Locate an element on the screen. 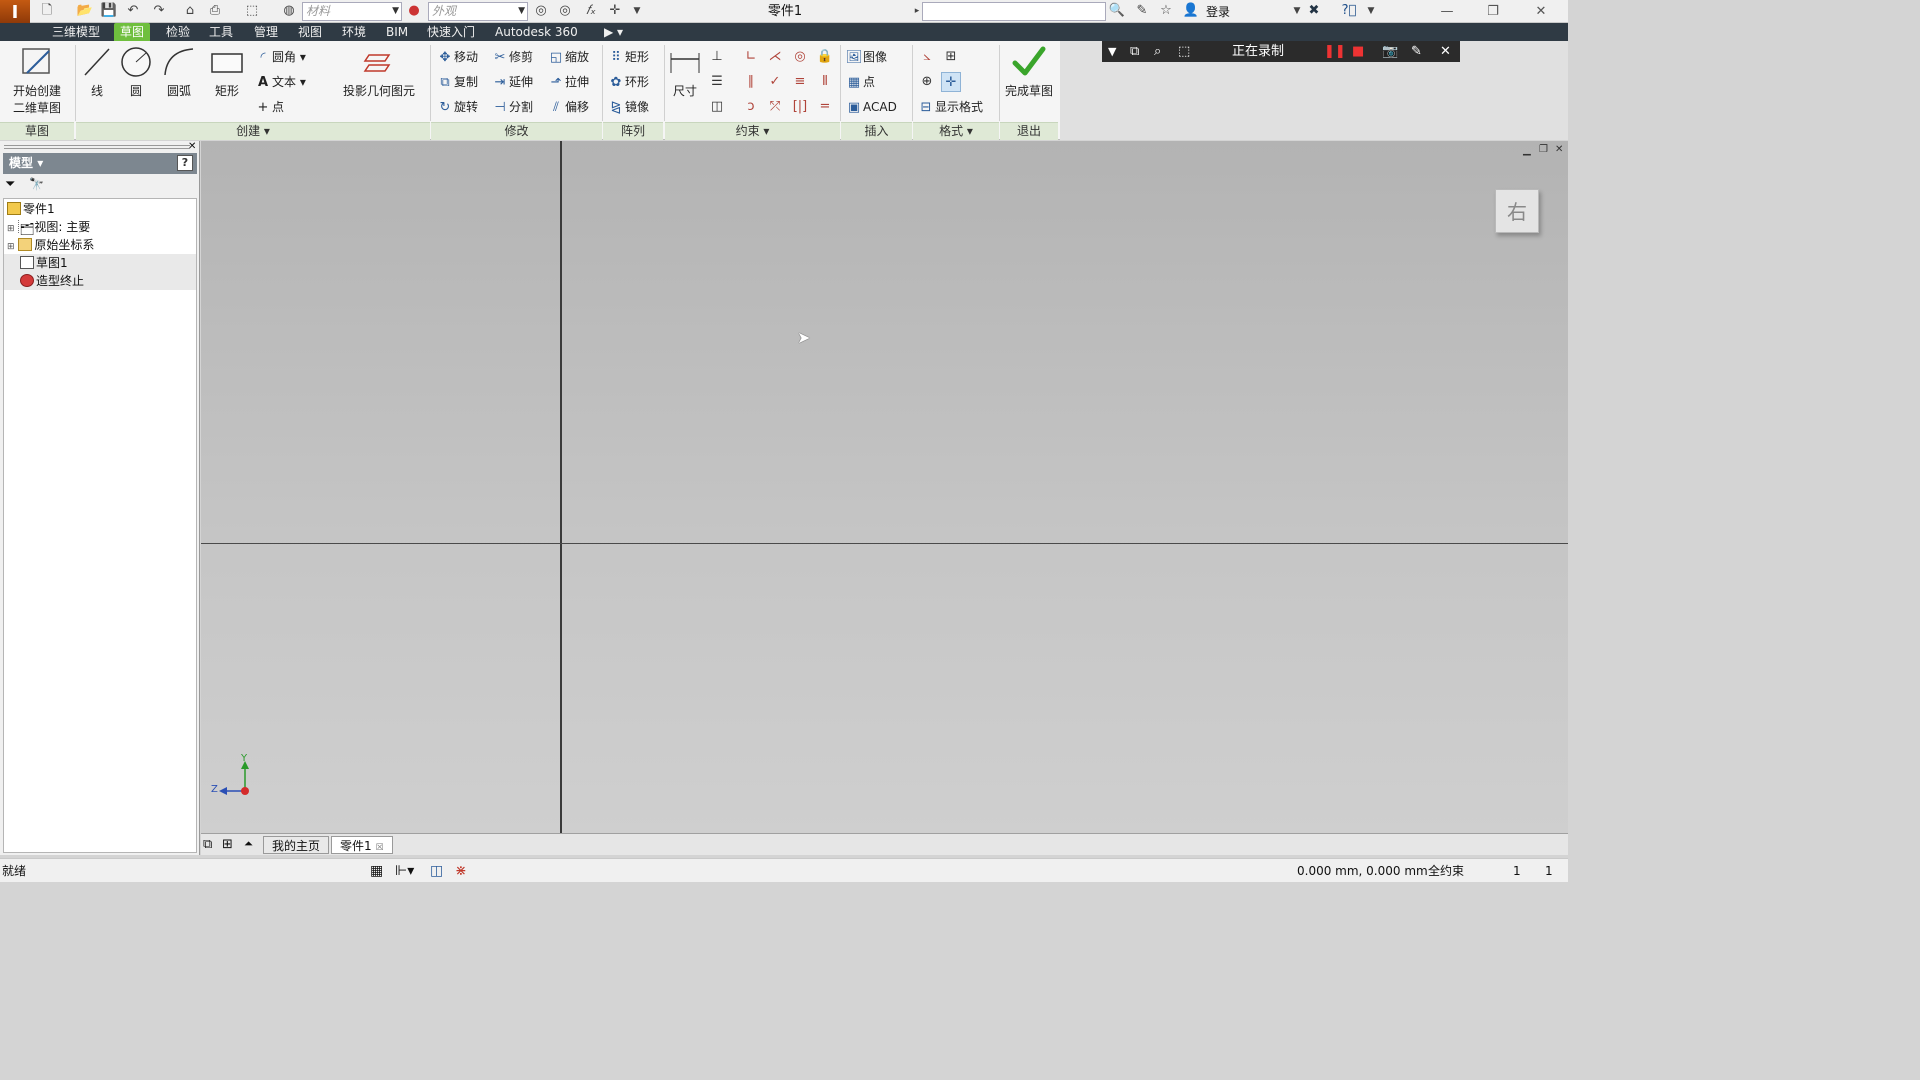  rec-zoom-icon: ⌕ is located at coordinates (1157, 51).